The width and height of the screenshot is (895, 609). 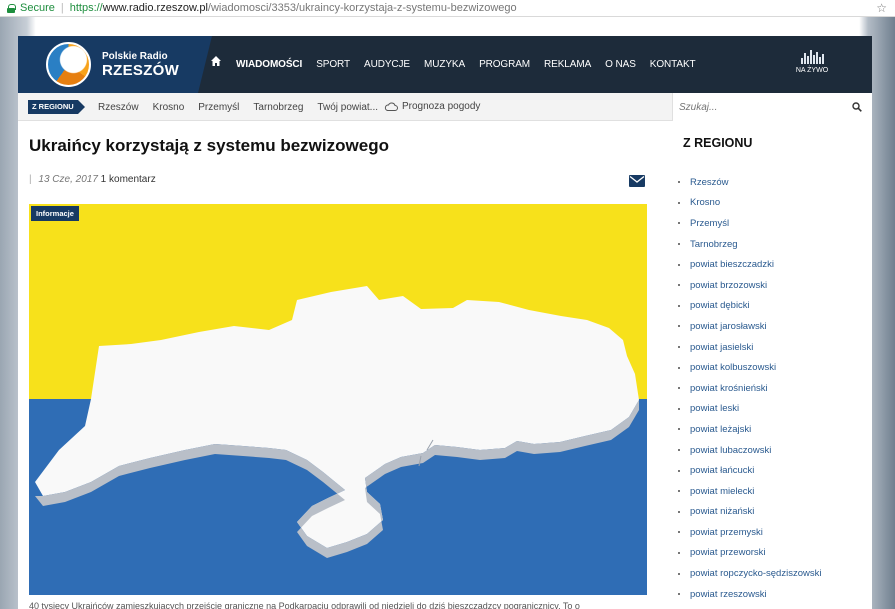 I want to click on region-badge: Z REGIONU, so click(x=56, y=107).